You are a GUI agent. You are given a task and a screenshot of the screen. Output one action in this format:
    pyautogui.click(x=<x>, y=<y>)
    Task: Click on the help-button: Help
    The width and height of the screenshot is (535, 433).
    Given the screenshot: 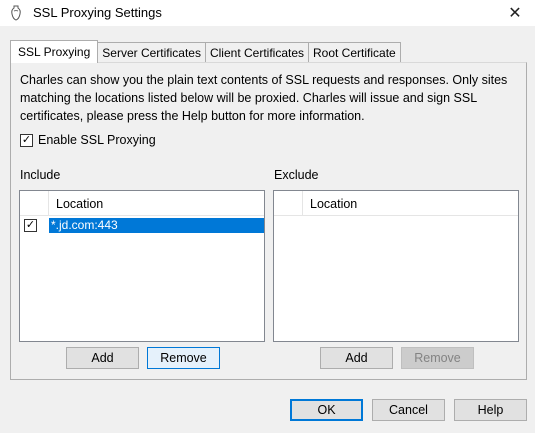 What is the action you would take?
    pyautogui.click(x=490, y=410)
    